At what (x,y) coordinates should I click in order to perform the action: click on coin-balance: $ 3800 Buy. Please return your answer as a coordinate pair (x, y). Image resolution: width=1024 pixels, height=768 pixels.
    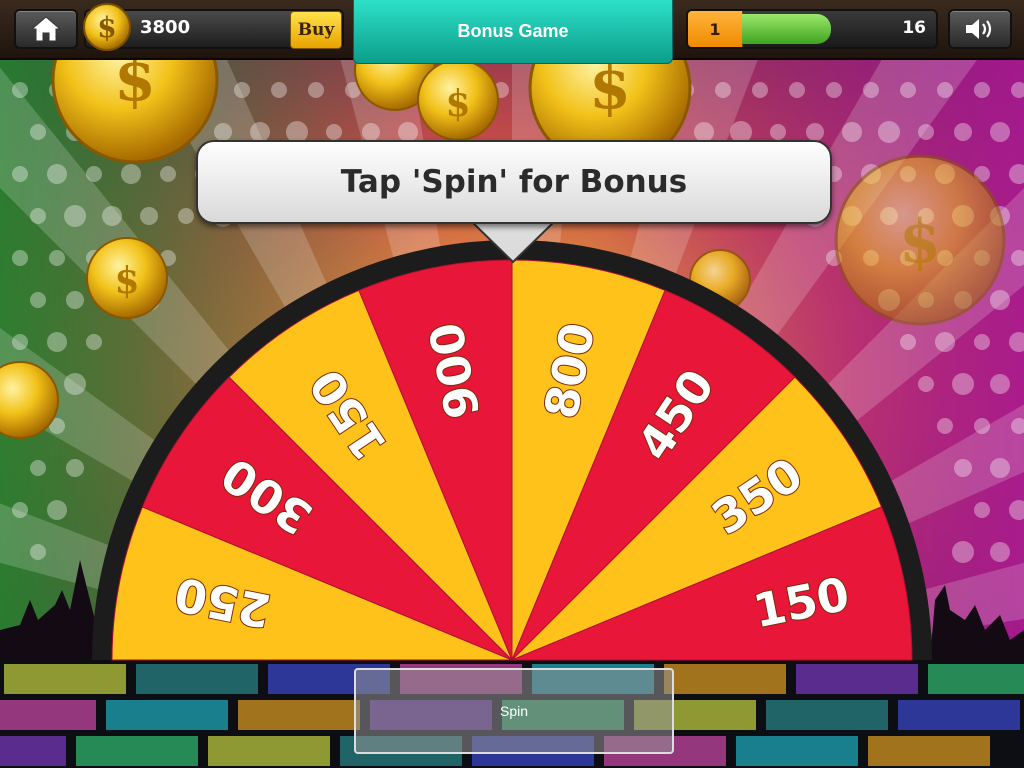
    Looking at the image, I should click on (213, 27).